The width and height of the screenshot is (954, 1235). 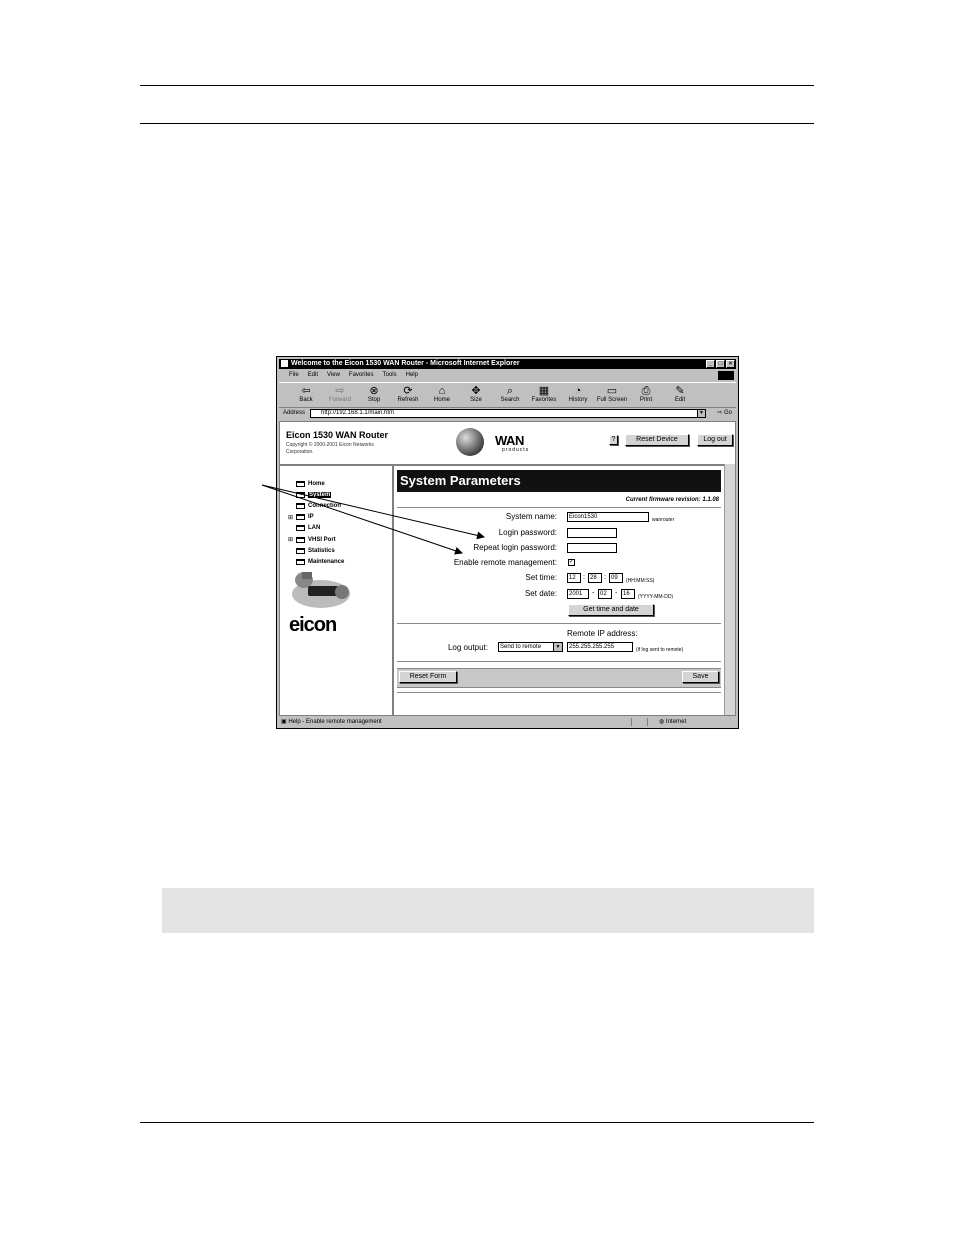 What do you see at coordinates (488, 910) in the screenshot?
I see `note-box` at bounding box center [488, 910].